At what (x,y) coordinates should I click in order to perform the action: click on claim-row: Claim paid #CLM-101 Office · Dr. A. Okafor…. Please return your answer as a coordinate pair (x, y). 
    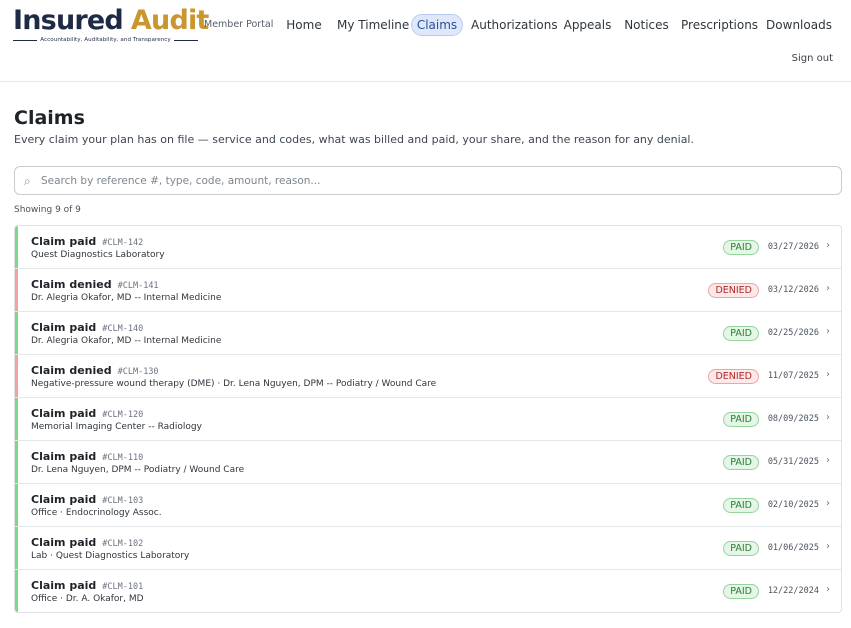
    Looking at the image, I should click on (428, 591).